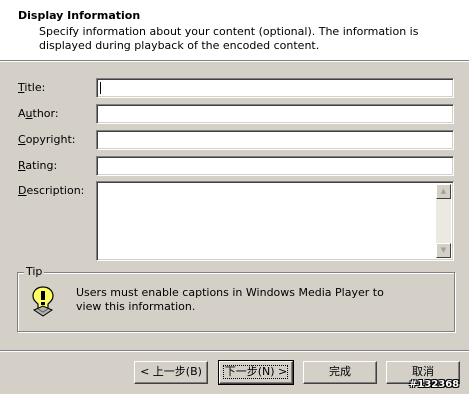 The width and height of the screenshot is (469, 394). Describe the element at coordinates (275, 114) in the screenshot. I see `author-input` at that location.